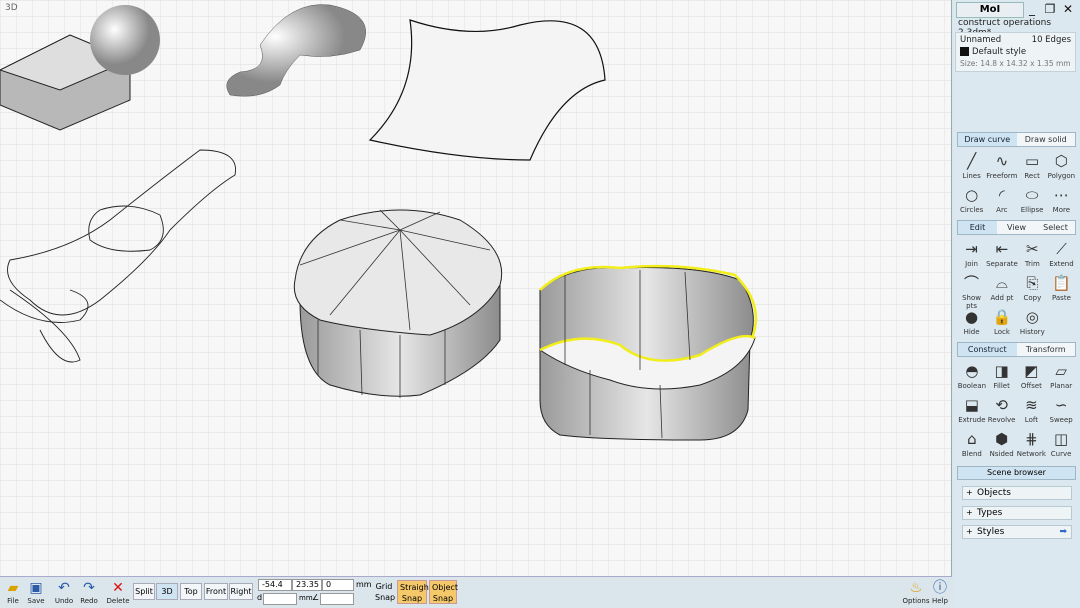  What do you see at coordinates (1032, 288) in the screenshot?
I see `tool-copy: ⎘ Copy` at bounding box center [1032, 288].